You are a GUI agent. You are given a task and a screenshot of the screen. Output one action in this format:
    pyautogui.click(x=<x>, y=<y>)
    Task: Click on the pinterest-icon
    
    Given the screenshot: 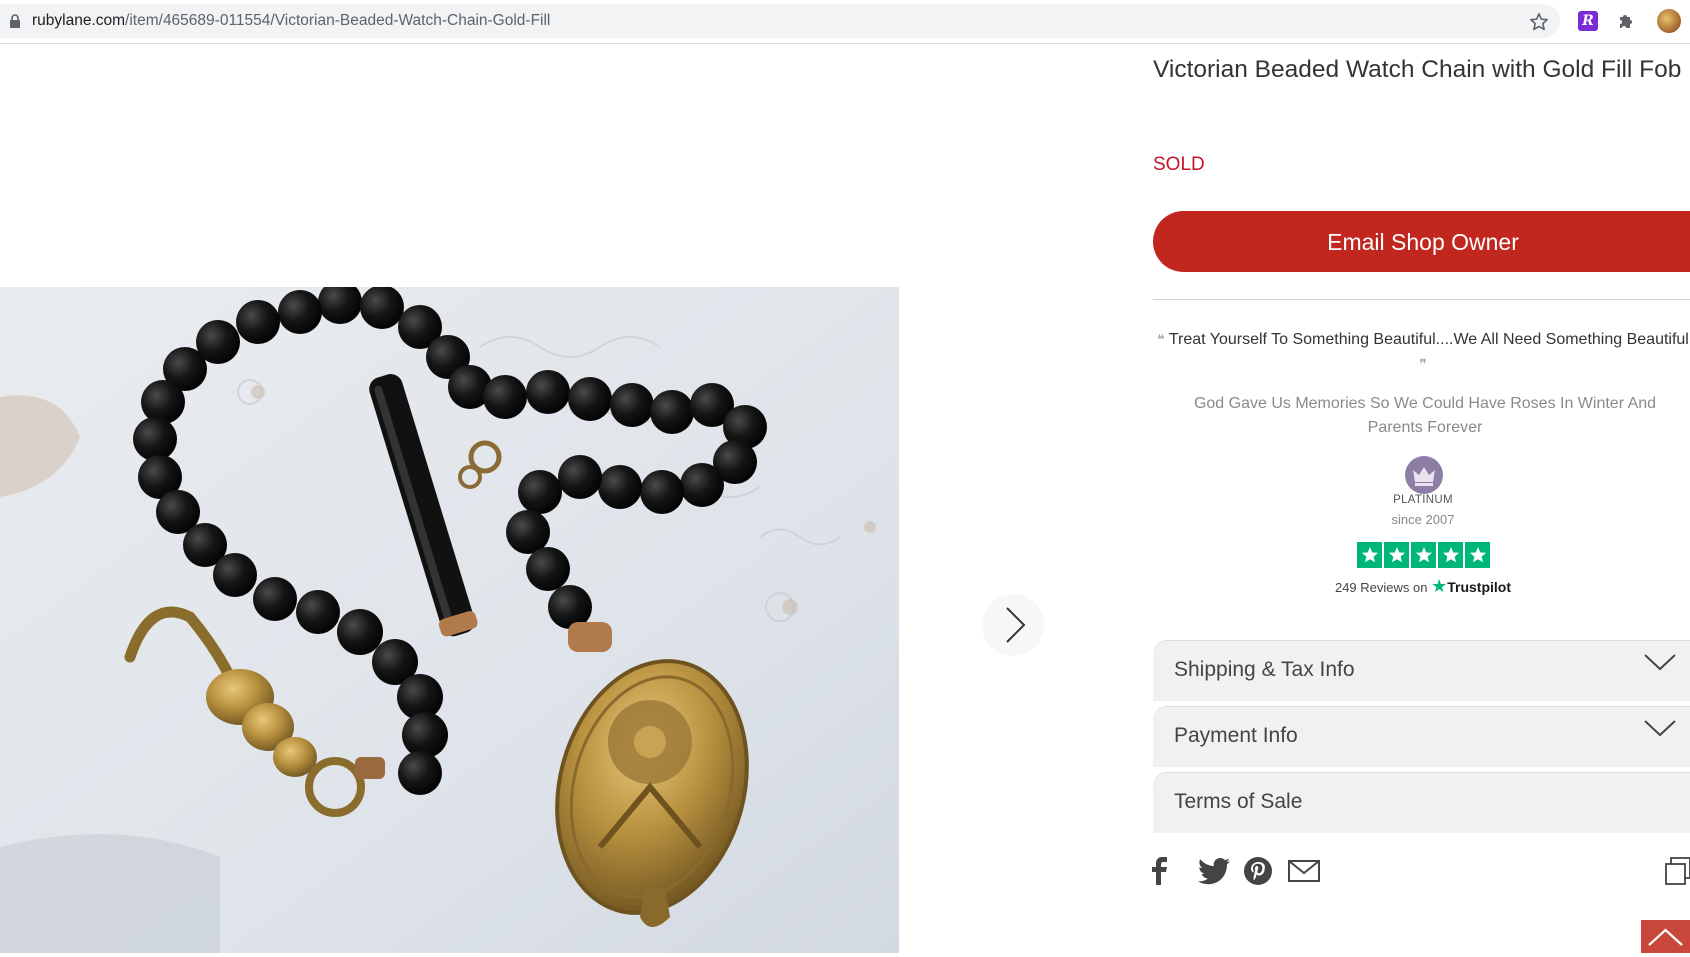 What is the action you would take?
    pyautogui.click(x=1258, y=871)
    